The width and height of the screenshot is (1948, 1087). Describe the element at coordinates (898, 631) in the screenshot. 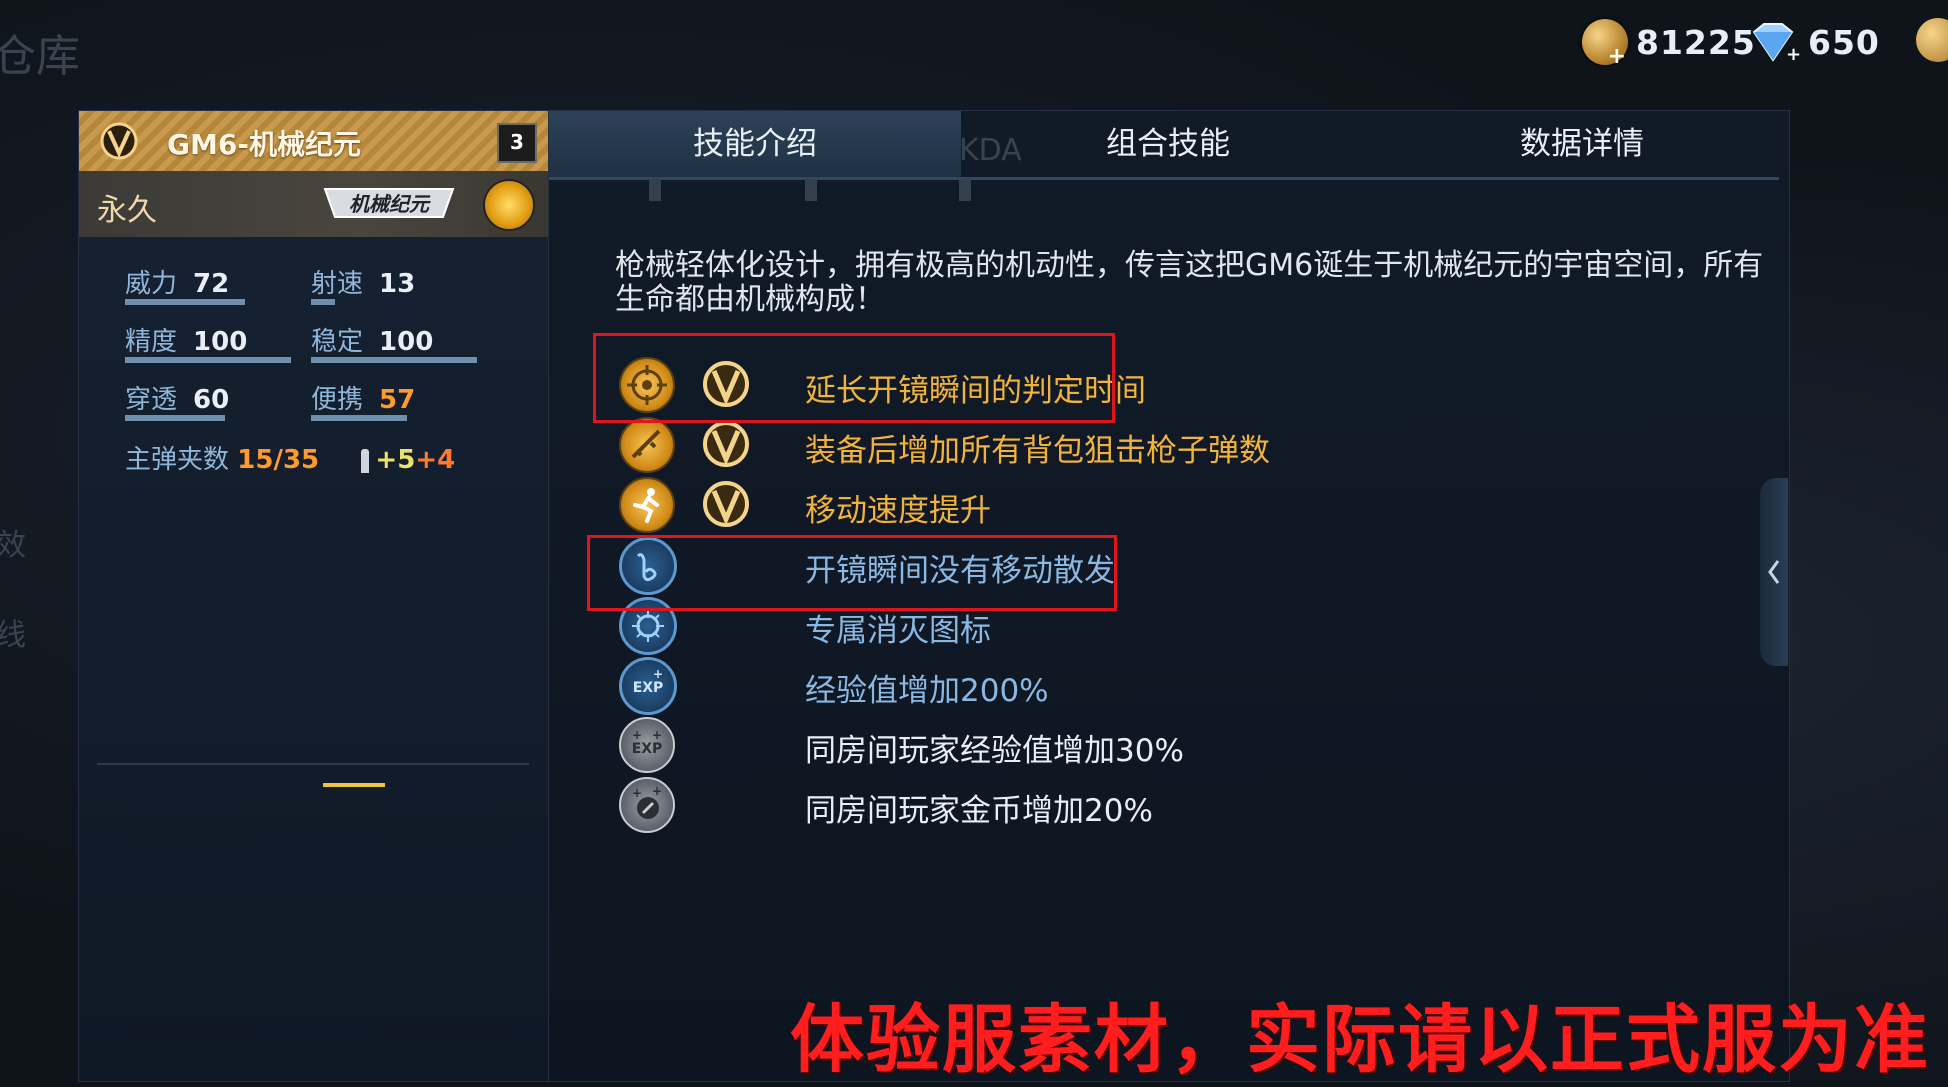

I see `skill-text: 专属消灭图标` at that location.